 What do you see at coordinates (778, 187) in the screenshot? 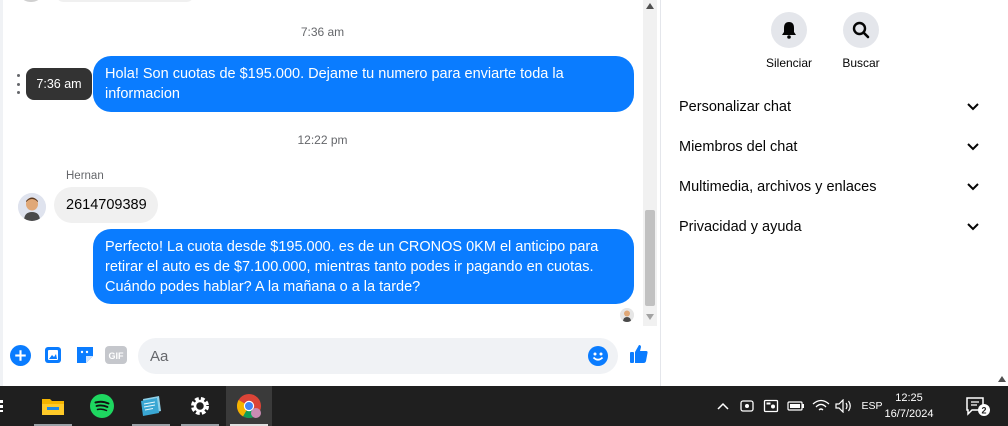
I see `section-label: Multimedia, archivos y enlaces` at bounding box center [778, 187].